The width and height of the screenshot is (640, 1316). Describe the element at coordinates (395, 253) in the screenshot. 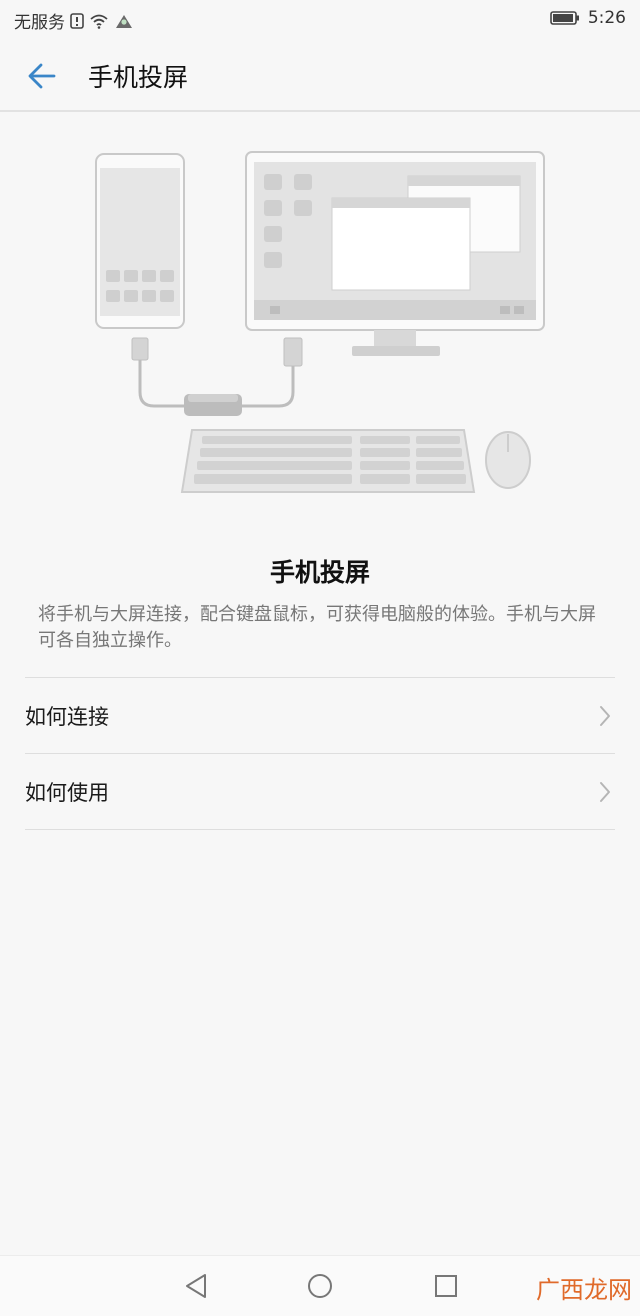

I see `monitor-illustration` at that location.